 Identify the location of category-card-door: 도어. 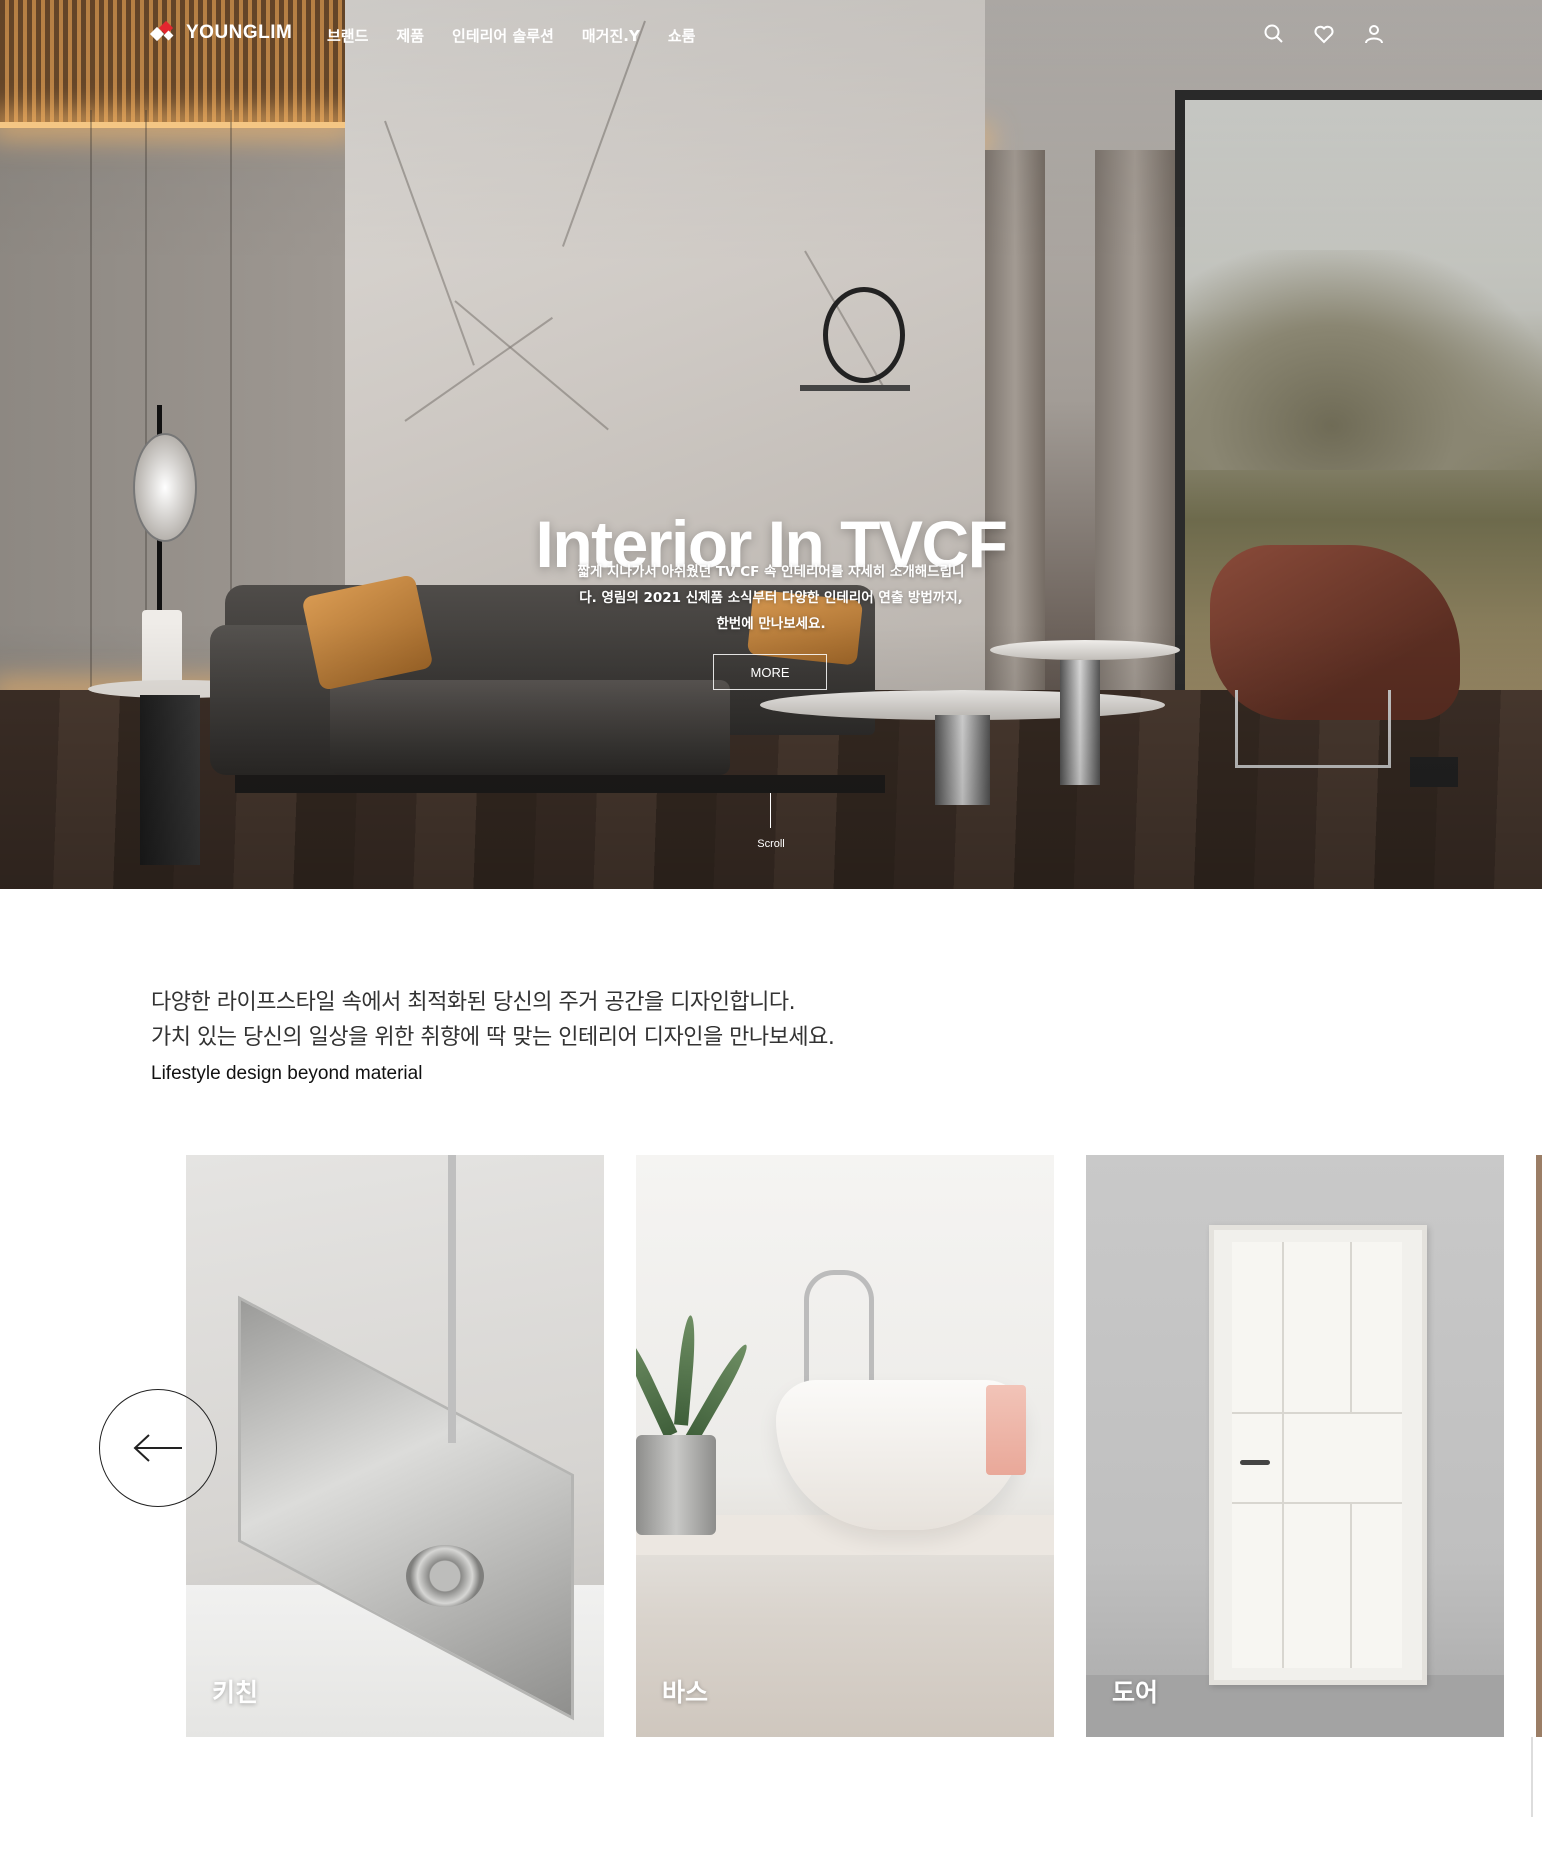
(1295, 1446).